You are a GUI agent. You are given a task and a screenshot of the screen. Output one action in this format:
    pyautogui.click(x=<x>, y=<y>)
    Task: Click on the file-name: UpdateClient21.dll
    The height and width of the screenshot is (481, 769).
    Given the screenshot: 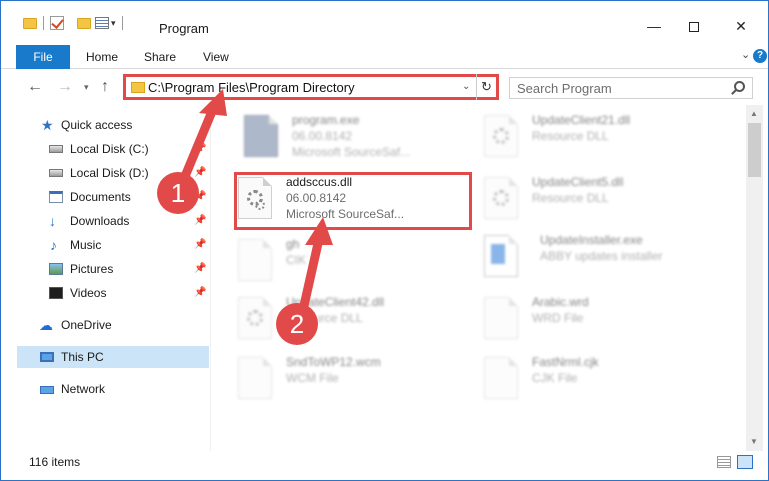 What is the action you would take?
    pyautogui.click(x=581, y=120)
    